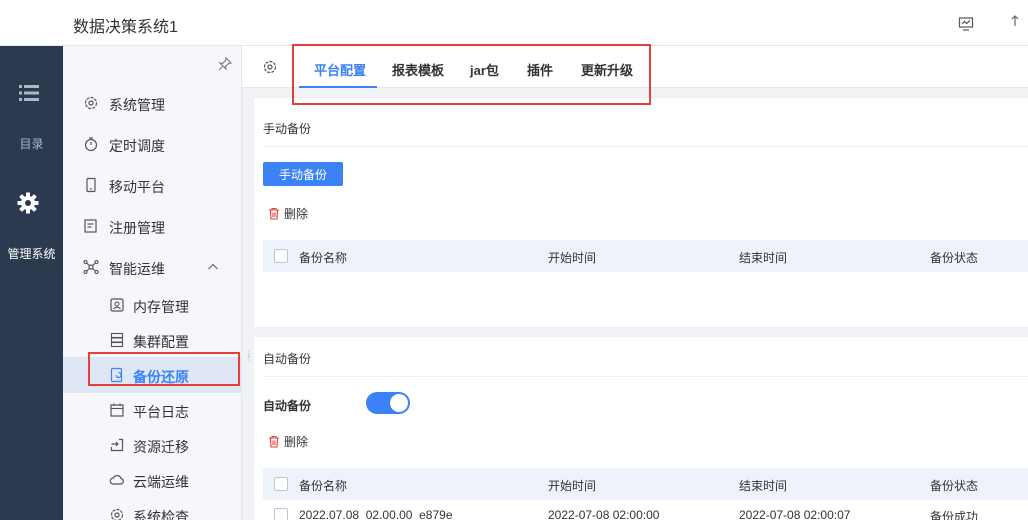 The height and width of the screenshot is (520, 1028). Describe the element at coordinates (161, 482) in the screenshot. I see `sidebar-item-label: 云端运维` at that location.